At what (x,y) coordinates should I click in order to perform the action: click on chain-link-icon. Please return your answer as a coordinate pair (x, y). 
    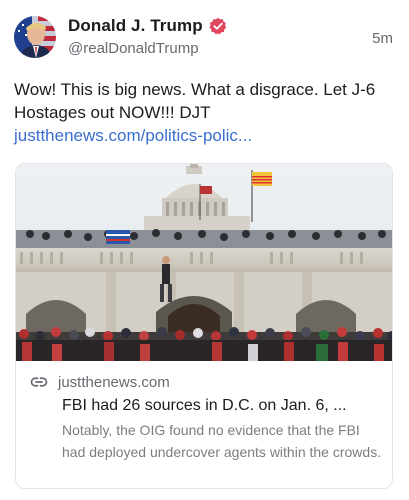
    Looking at the image, I should click on (39, 382).